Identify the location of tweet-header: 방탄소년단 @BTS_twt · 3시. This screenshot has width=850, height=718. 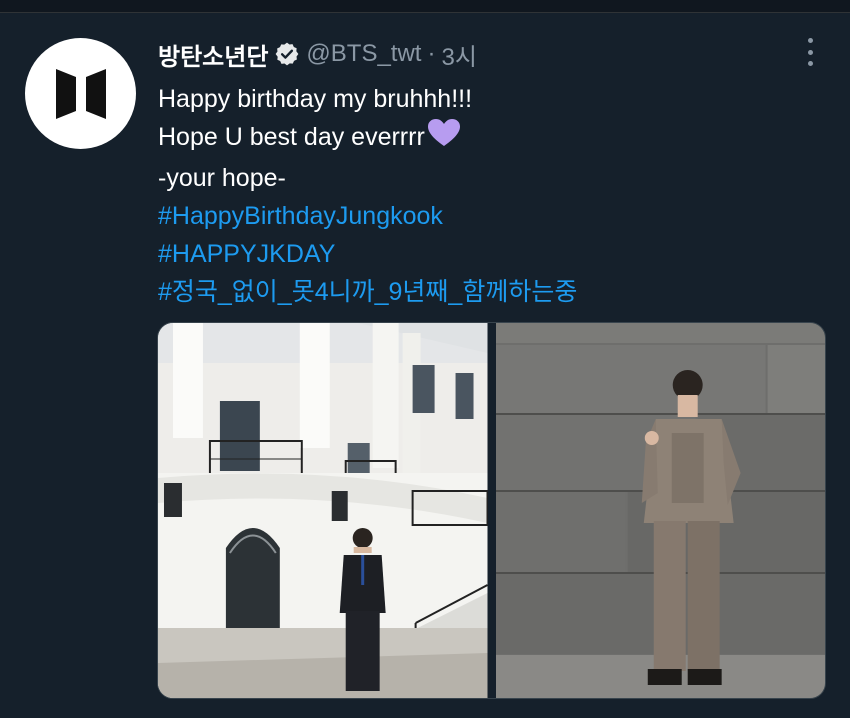
(317, 54).